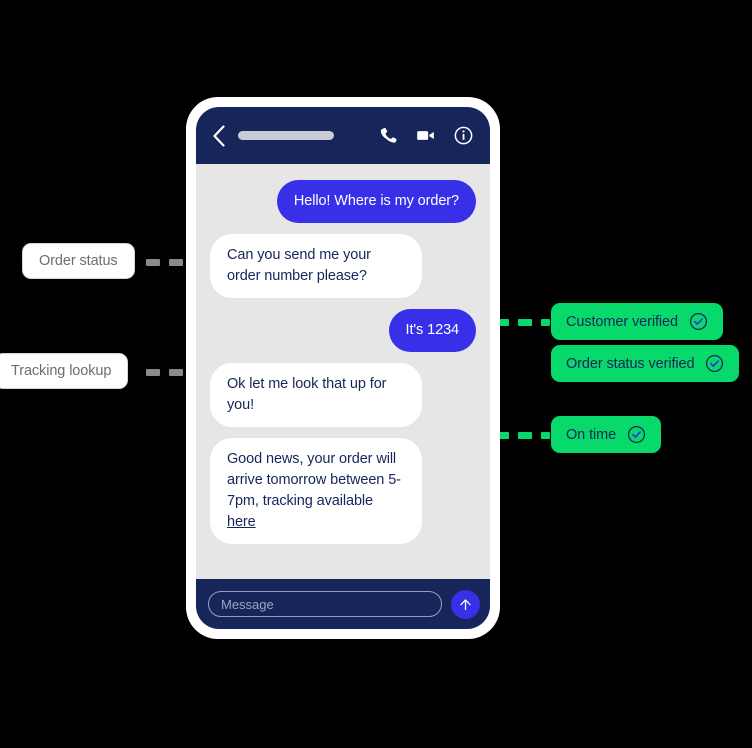  What do you see at coordinates (343, 135) in the screenshot?
I see `chat-header` at bounding box center [343, 135].